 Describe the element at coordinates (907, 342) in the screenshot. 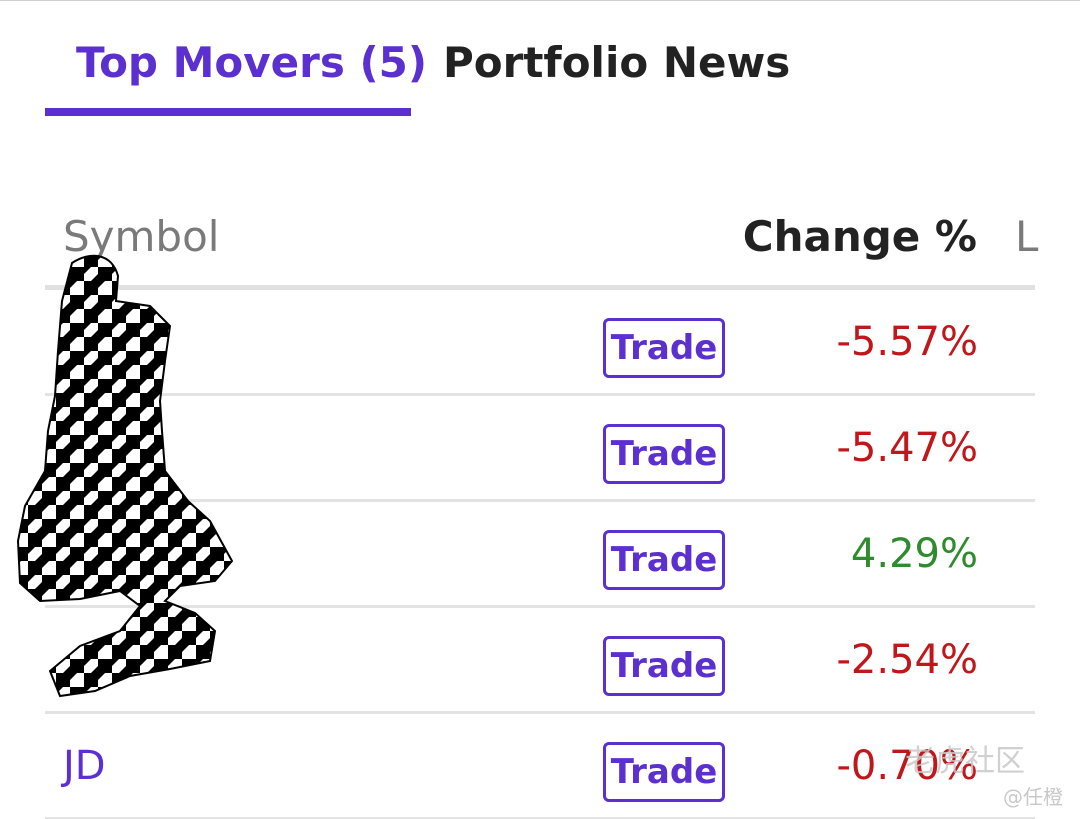

I see `change-percent: -5.57%` at that location.